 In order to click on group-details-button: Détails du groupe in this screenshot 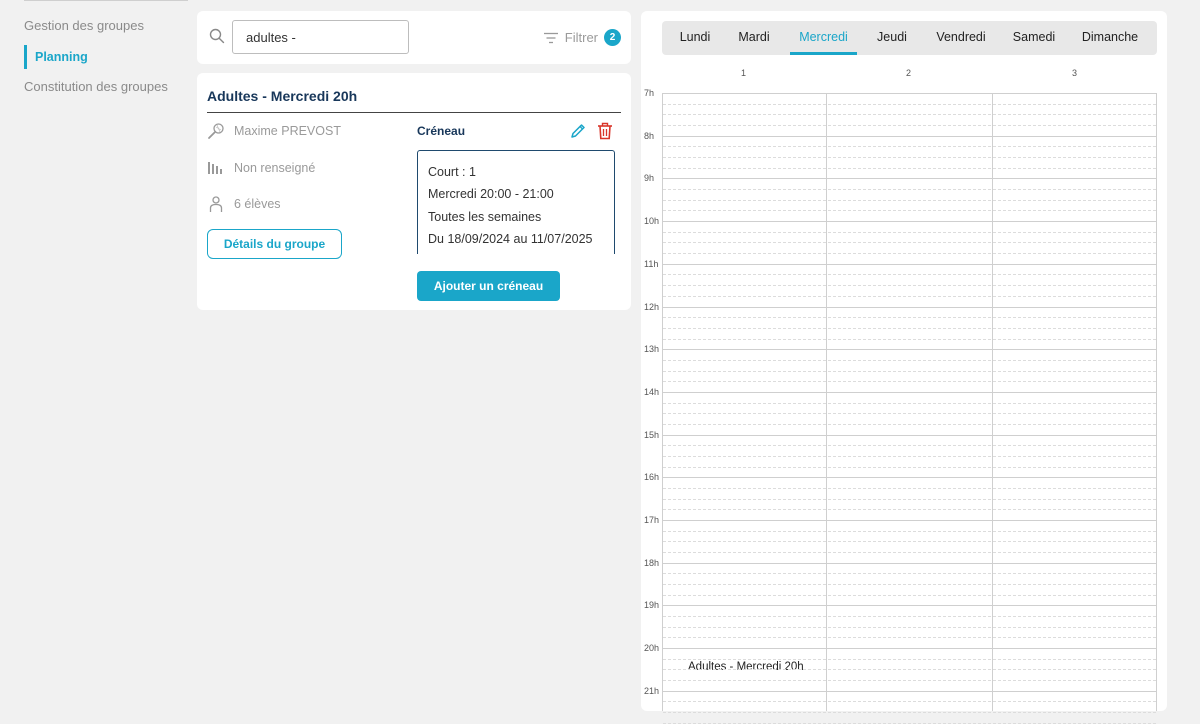, I will do `click(274, 244)`.